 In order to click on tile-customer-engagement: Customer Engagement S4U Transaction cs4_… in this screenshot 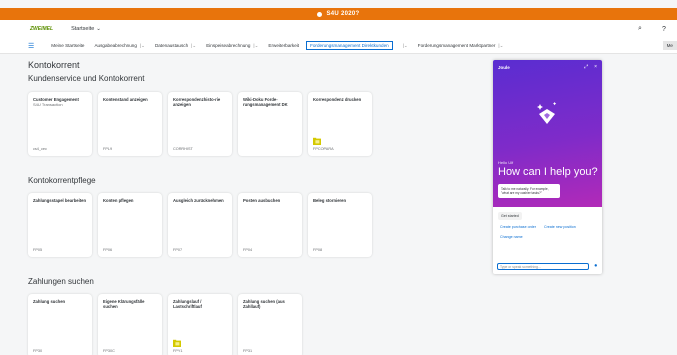, I will do `click(60, 124)`.